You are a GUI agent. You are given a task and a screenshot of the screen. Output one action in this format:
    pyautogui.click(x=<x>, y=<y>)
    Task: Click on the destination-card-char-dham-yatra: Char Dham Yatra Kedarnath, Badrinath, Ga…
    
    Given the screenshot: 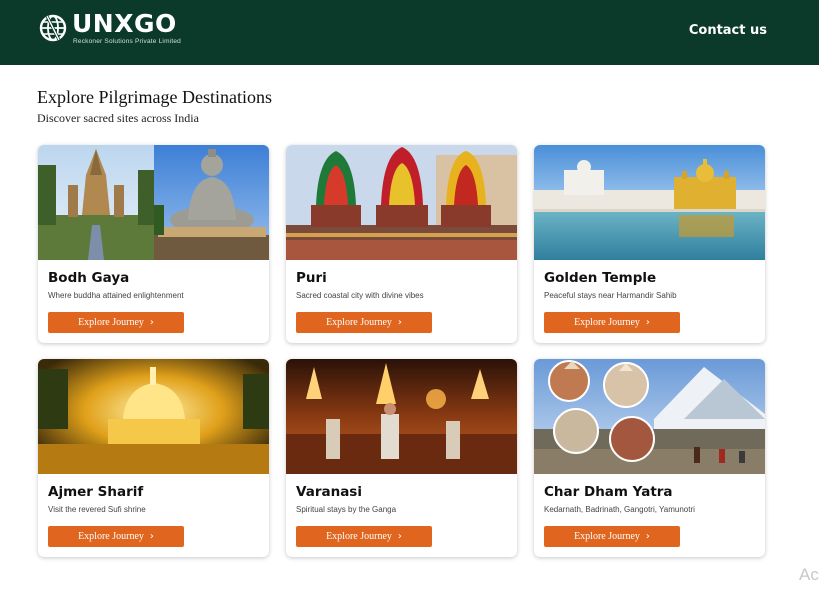 What is the action you would take?
    pyautogui.click(x=649, y=458)
    